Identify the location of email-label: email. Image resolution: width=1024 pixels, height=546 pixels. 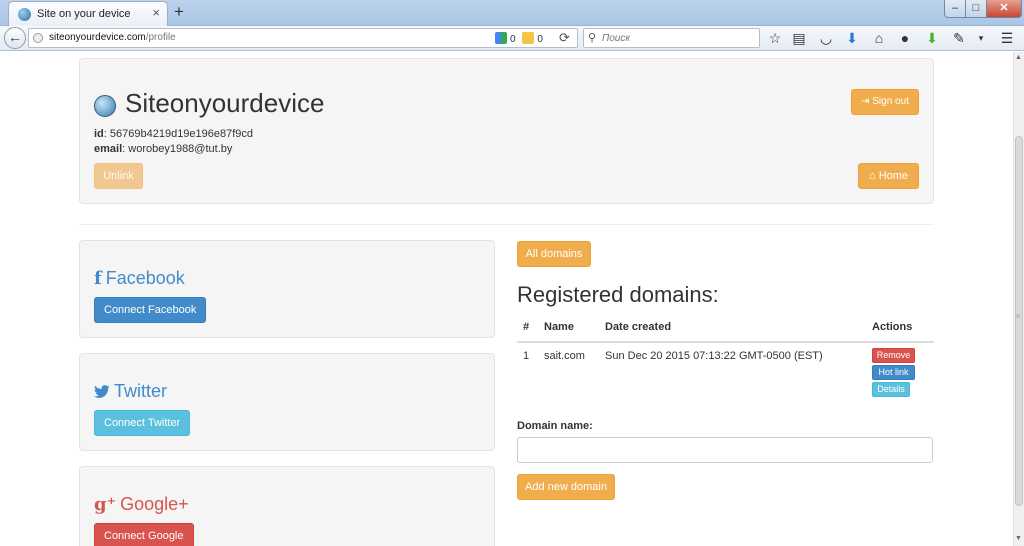
(108, 149).